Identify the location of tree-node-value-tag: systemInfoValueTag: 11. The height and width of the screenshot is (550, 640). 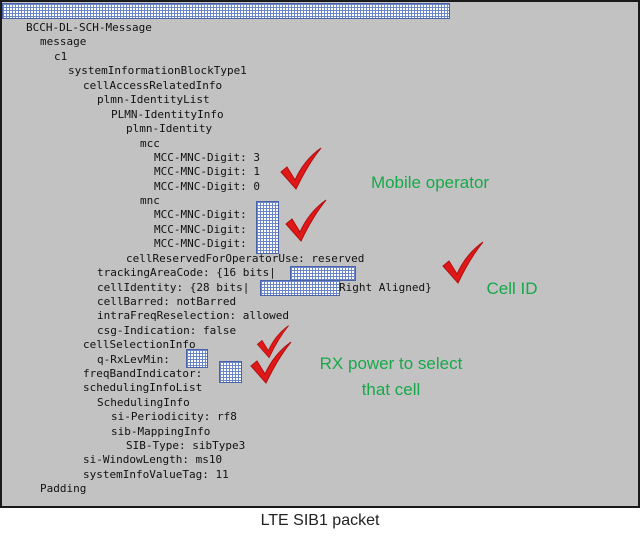
(156, 475).